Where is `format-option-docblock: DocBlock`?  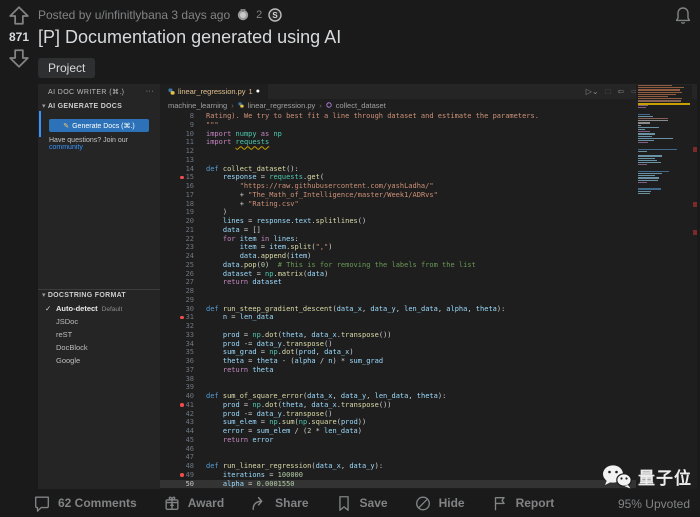 format-option-docblock: DocBlock is located at coordinates (99, 347).